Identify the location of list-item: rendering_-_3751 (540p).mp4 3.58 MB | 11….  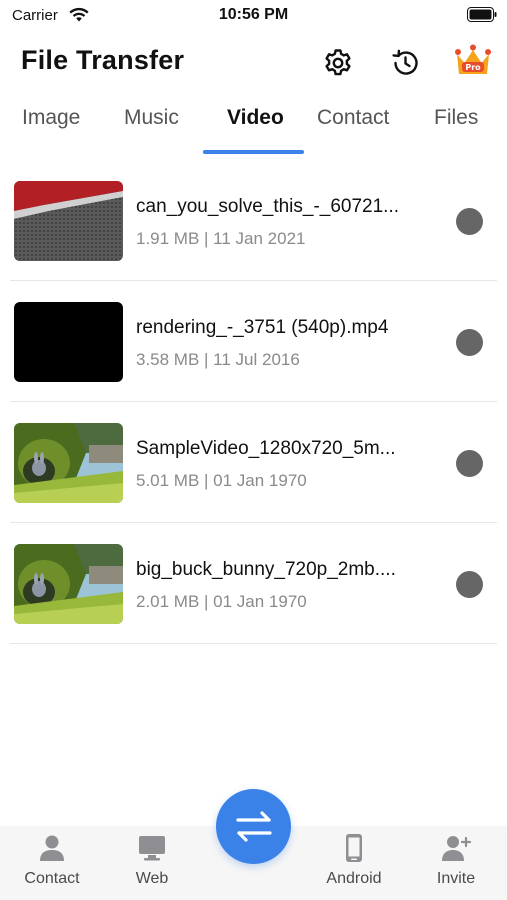
(253, 341).